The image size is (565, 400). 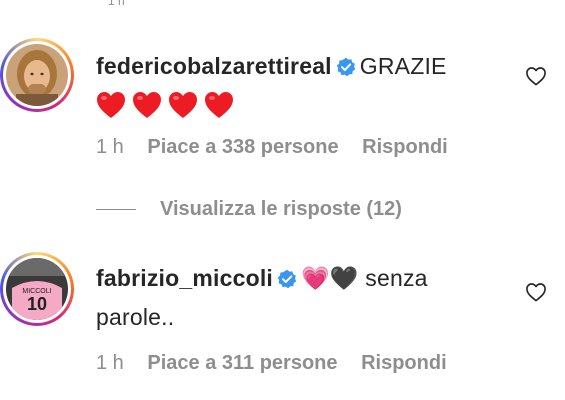 I want to click on story-ring, so click(x=37, y=75).